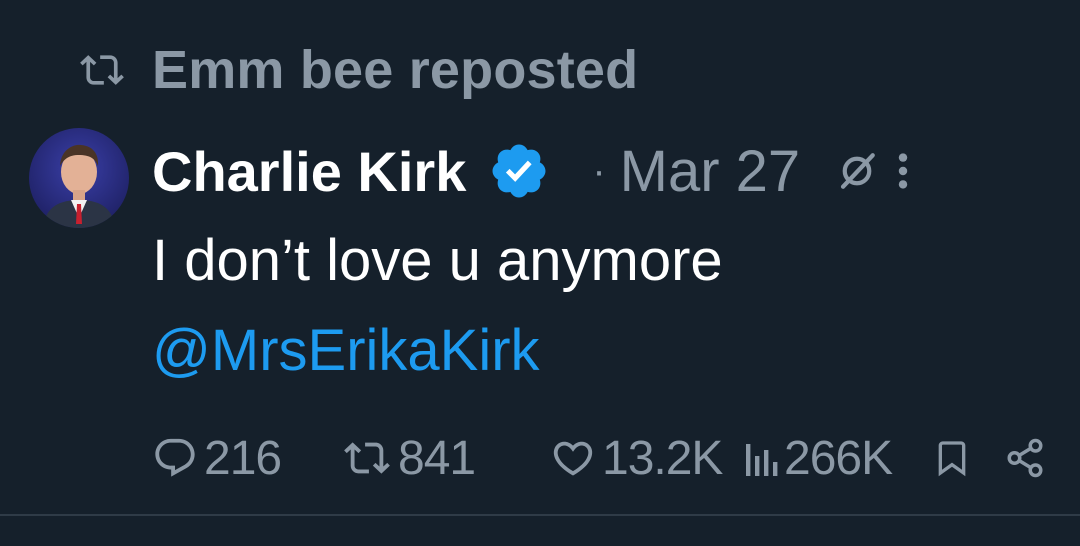  I want to click on avatar, so click(79, 178).